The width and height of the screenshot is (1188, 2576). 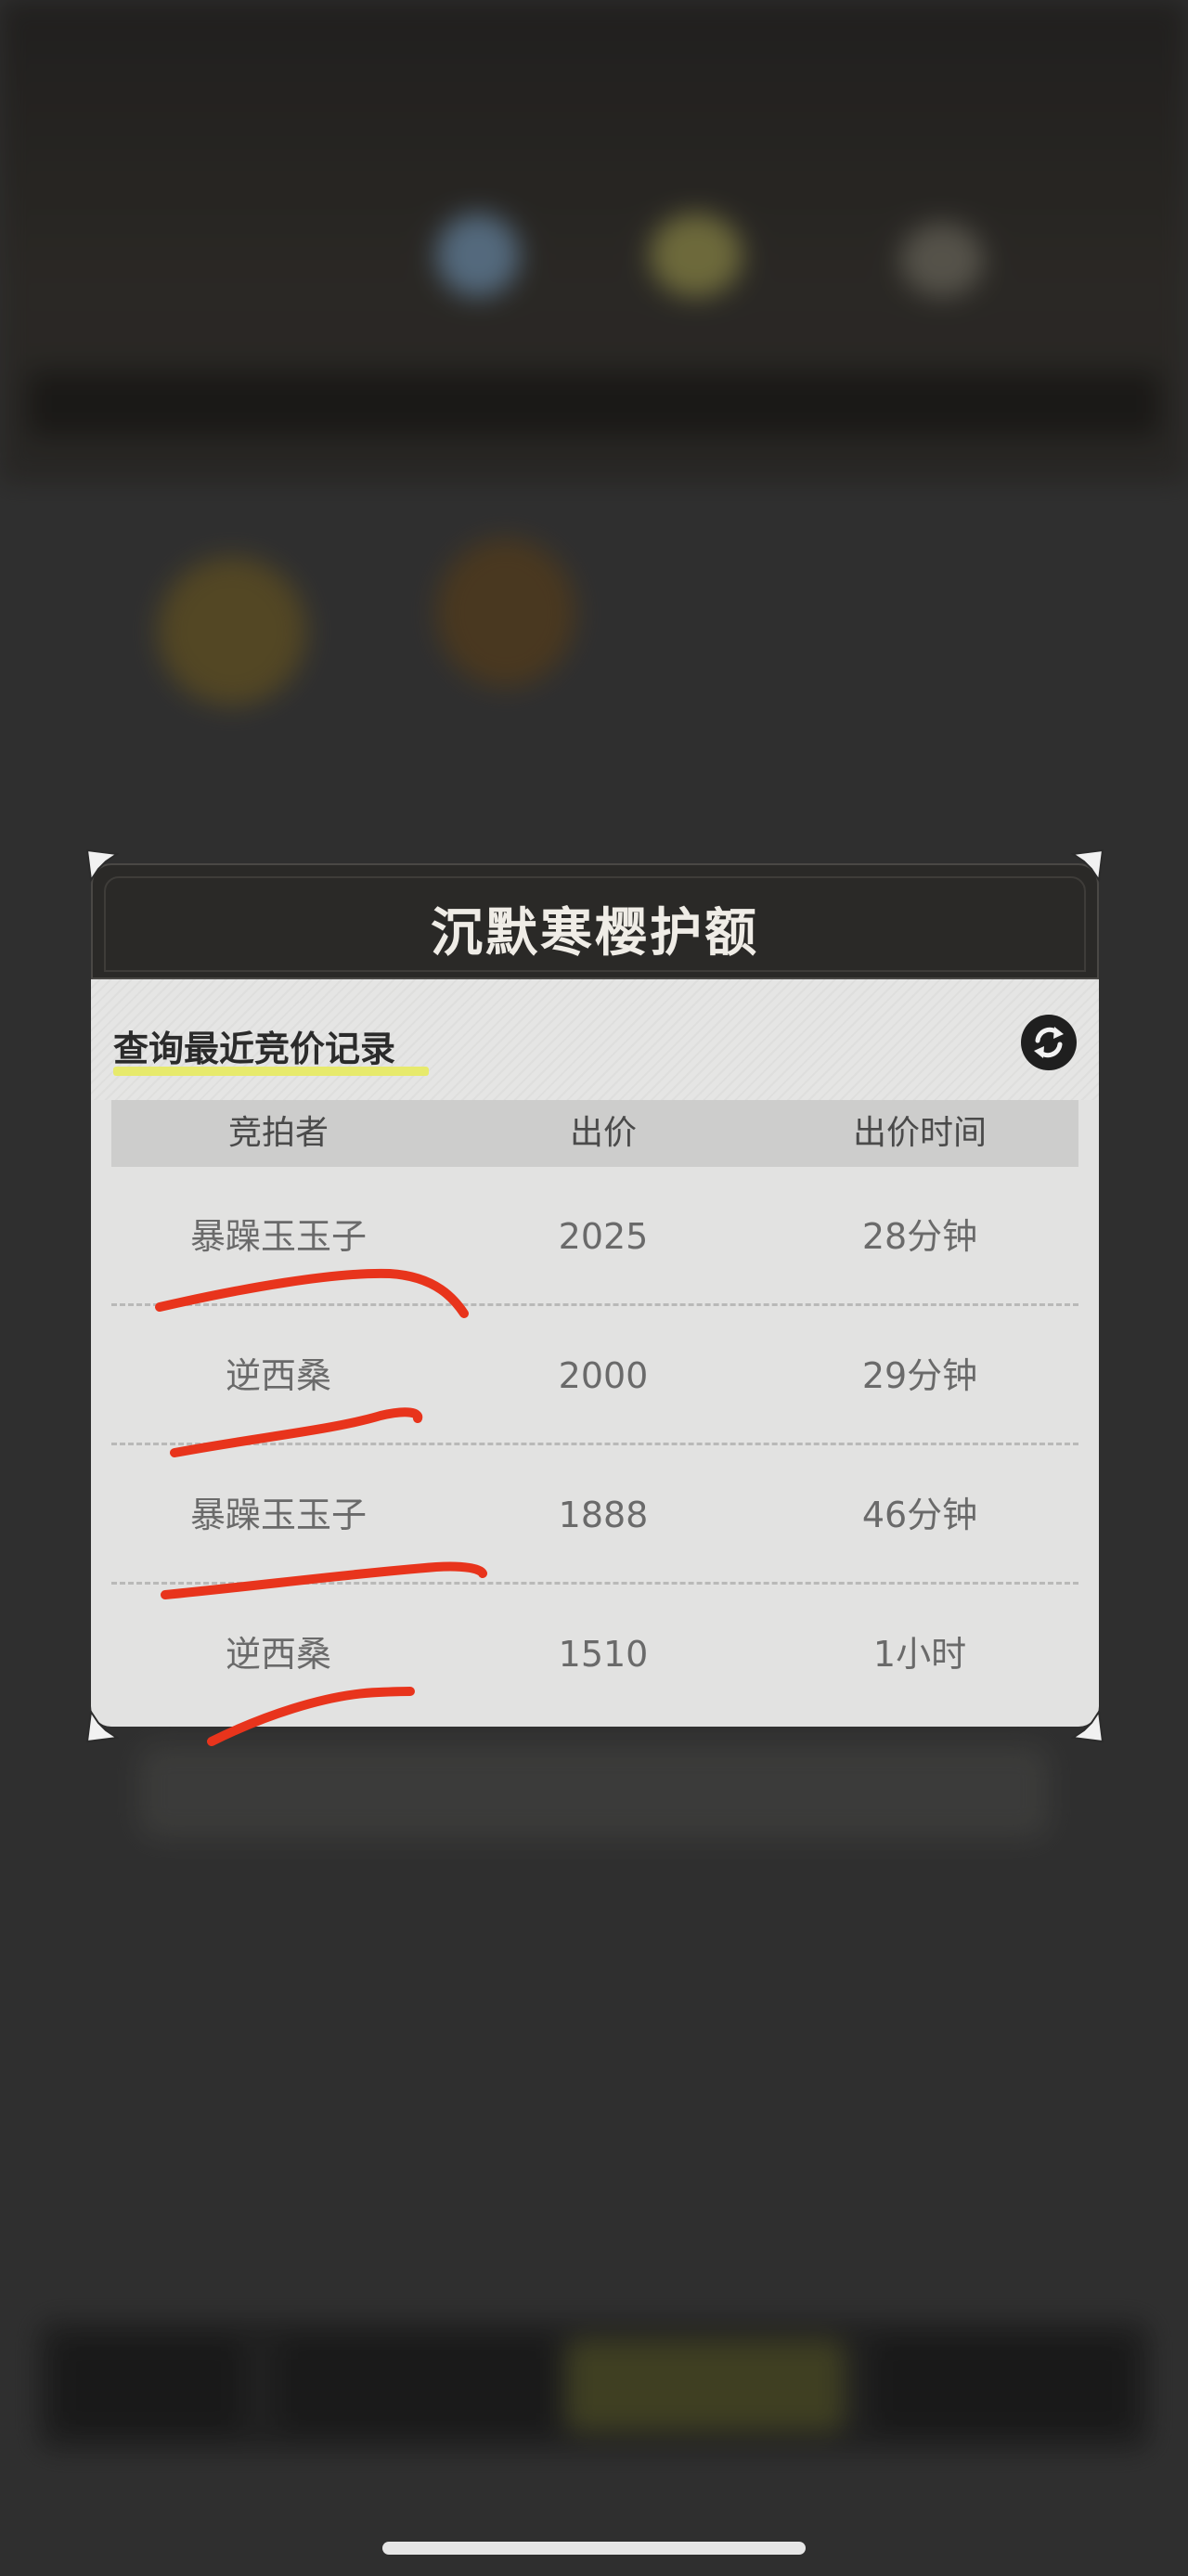 I want to click on bid-price: 1888, so click(x=603, y=1515).